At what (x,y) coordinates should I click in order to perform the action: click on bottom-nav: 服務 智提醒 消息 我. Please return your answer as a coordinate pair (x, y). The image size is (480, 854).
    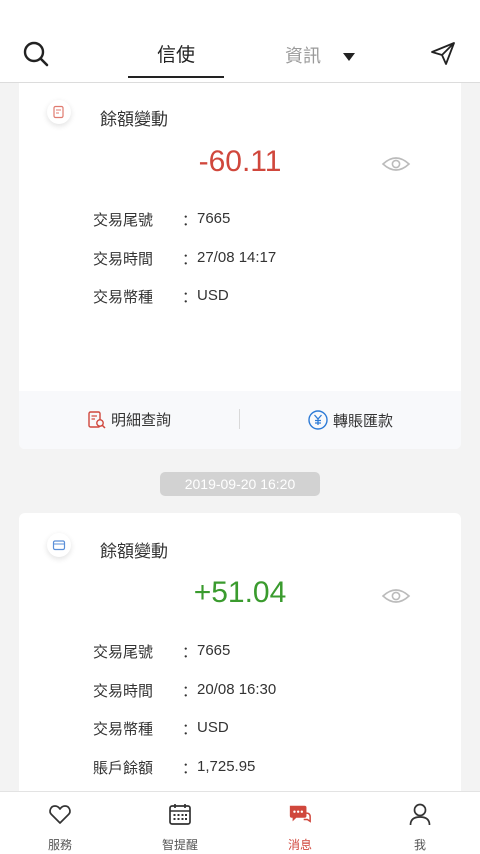
    Looking at the image, I should click on (240, 822).